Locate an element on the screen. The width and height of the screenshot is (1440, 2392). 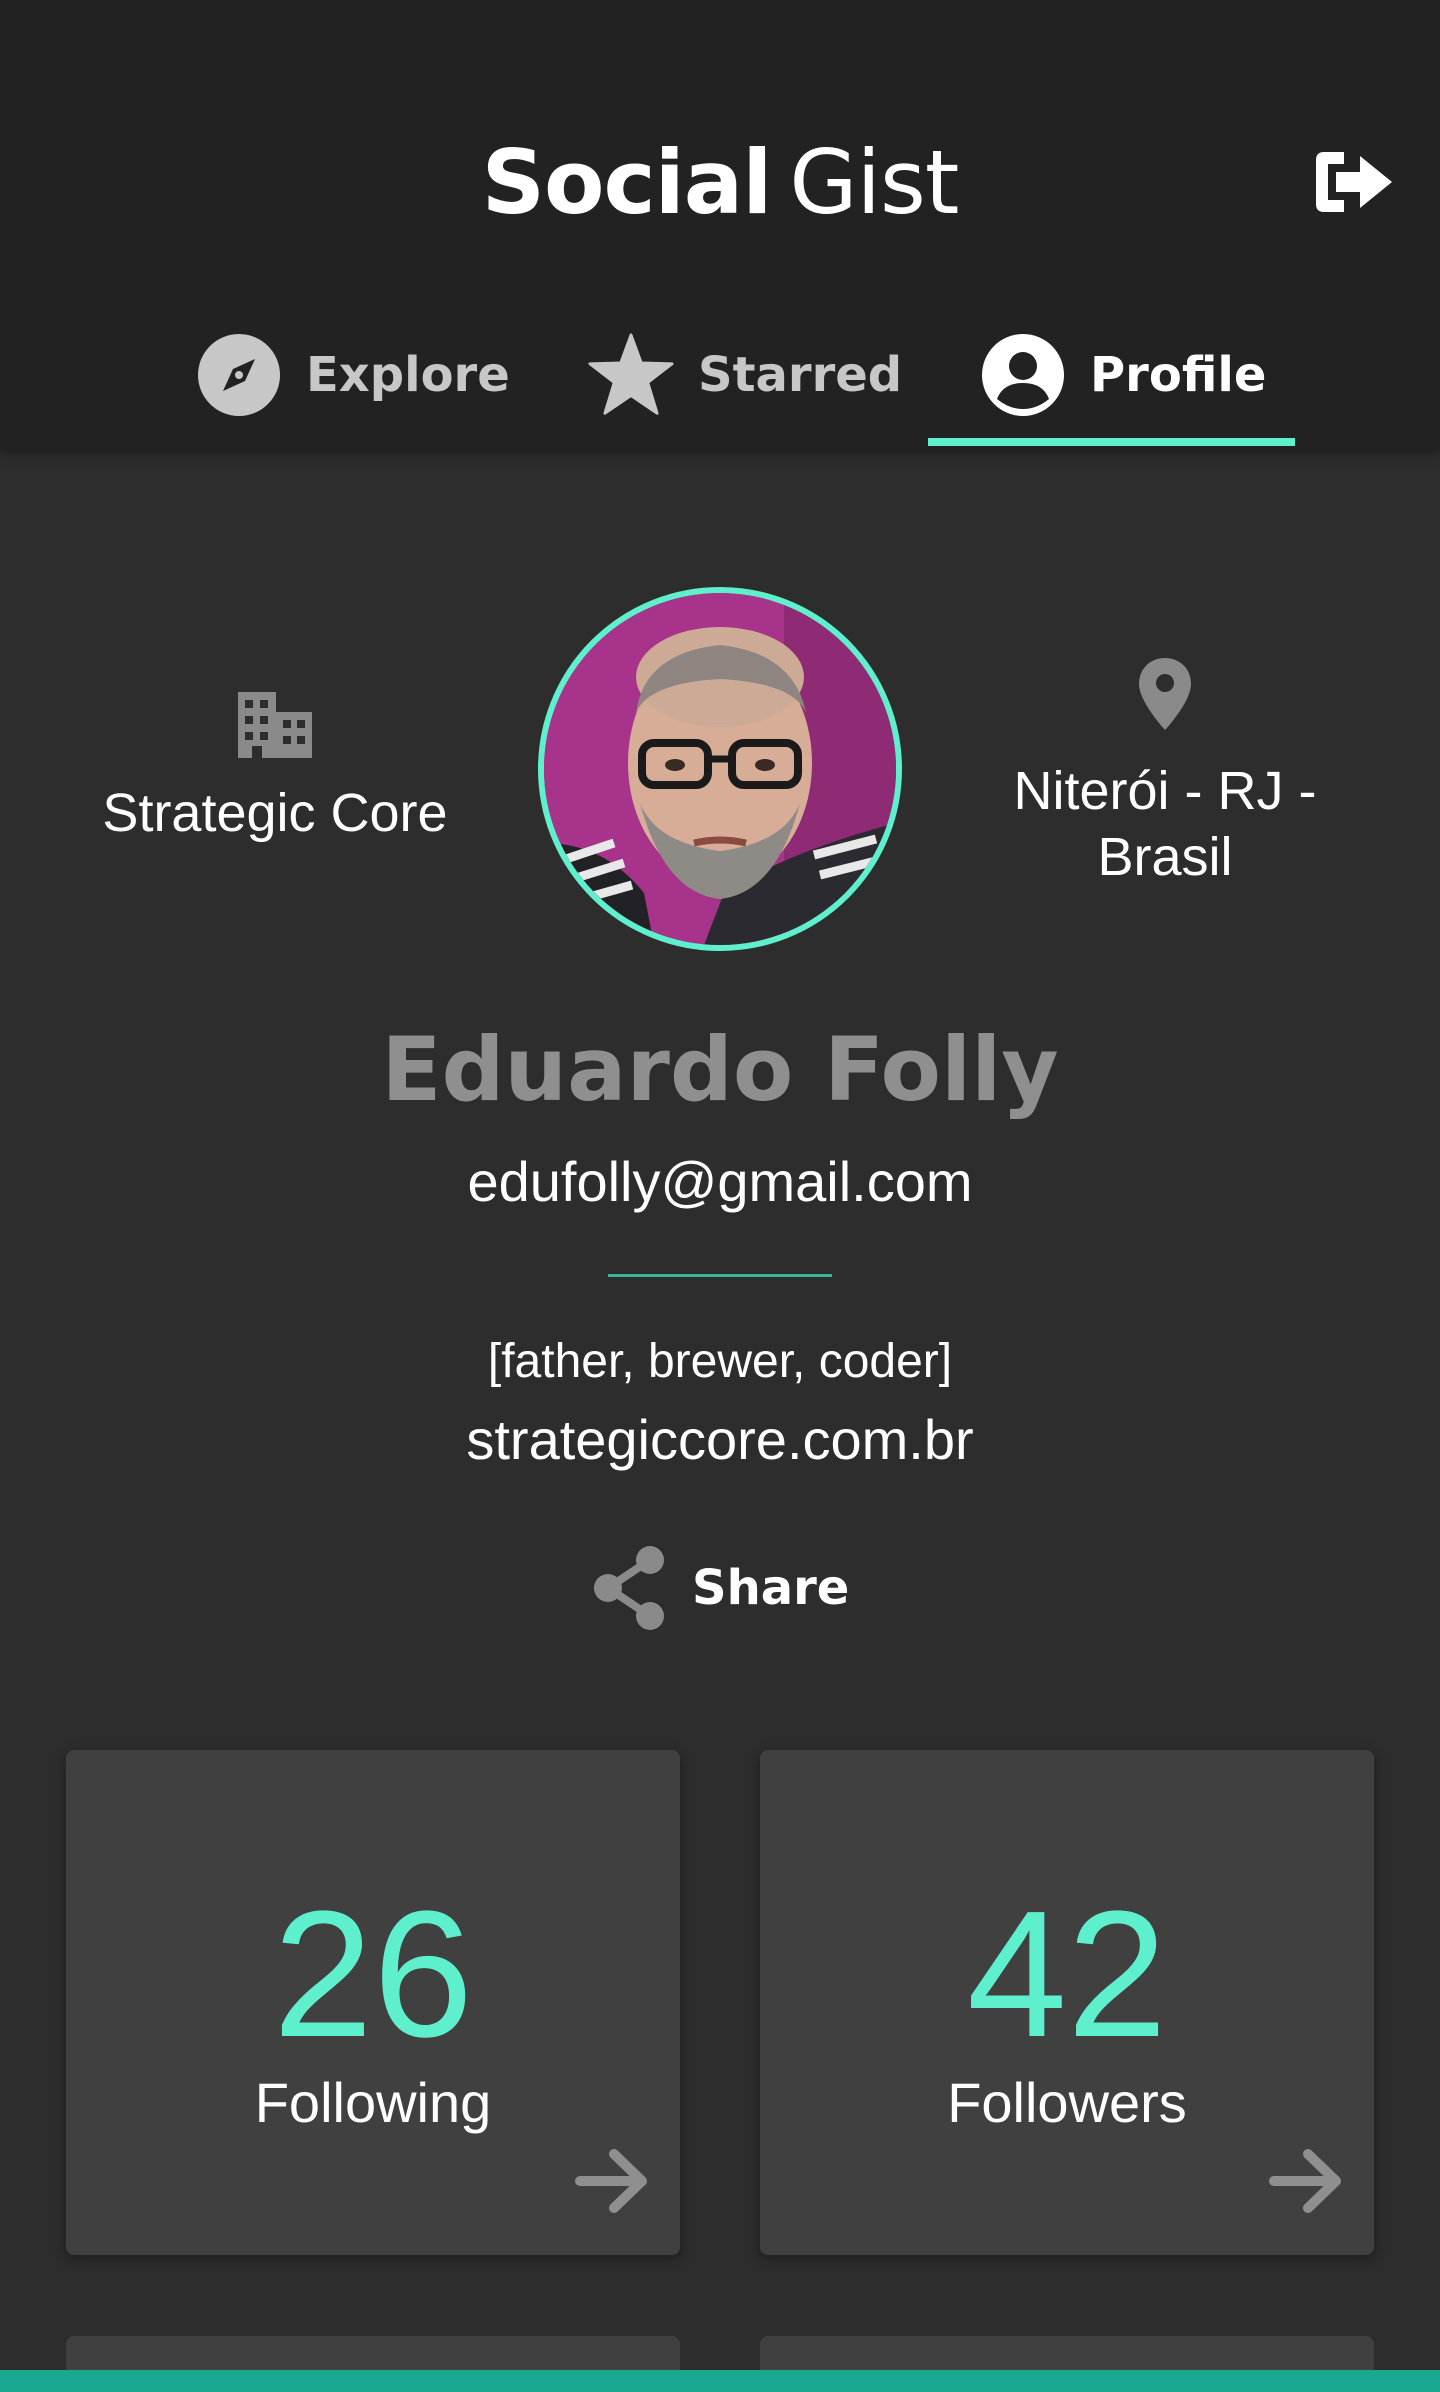
tab-profile-label: Profile is located at coordinates (1178, 375).